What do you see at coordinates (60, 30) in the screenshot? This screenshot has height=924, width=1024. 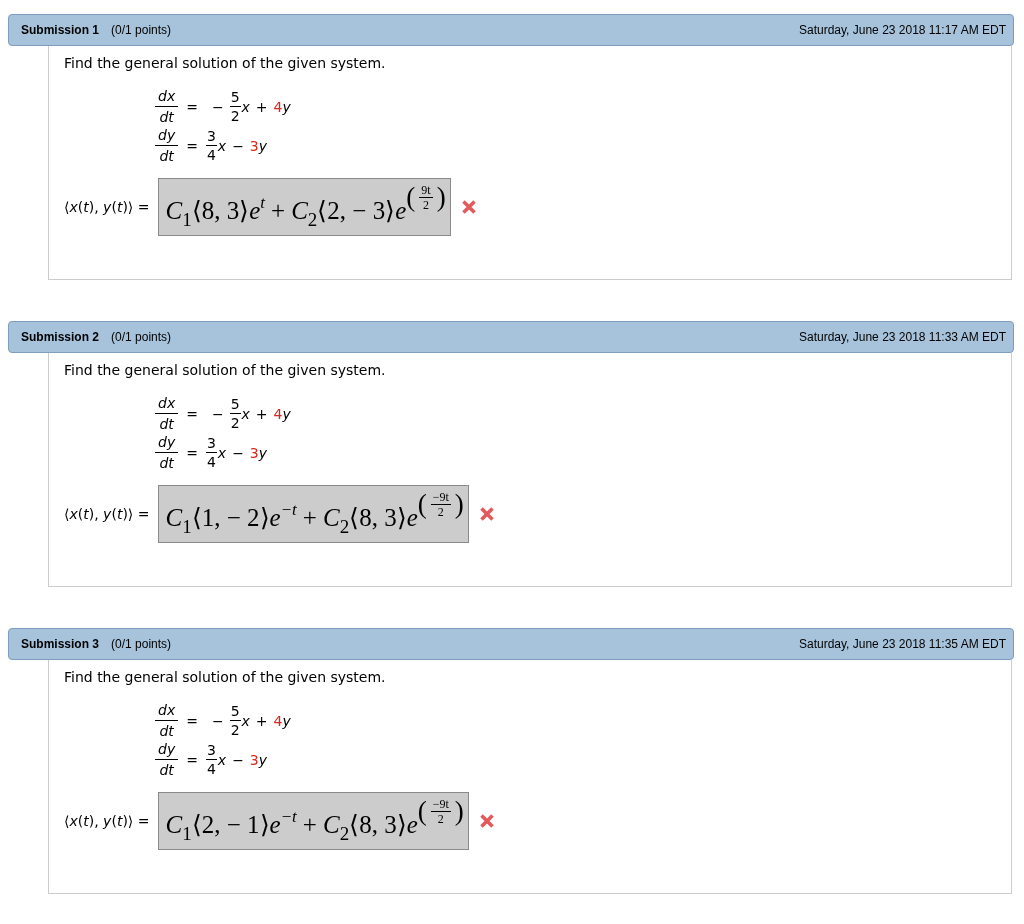 I see `submission-title: Submission 1` at bounding box center [60, 30].